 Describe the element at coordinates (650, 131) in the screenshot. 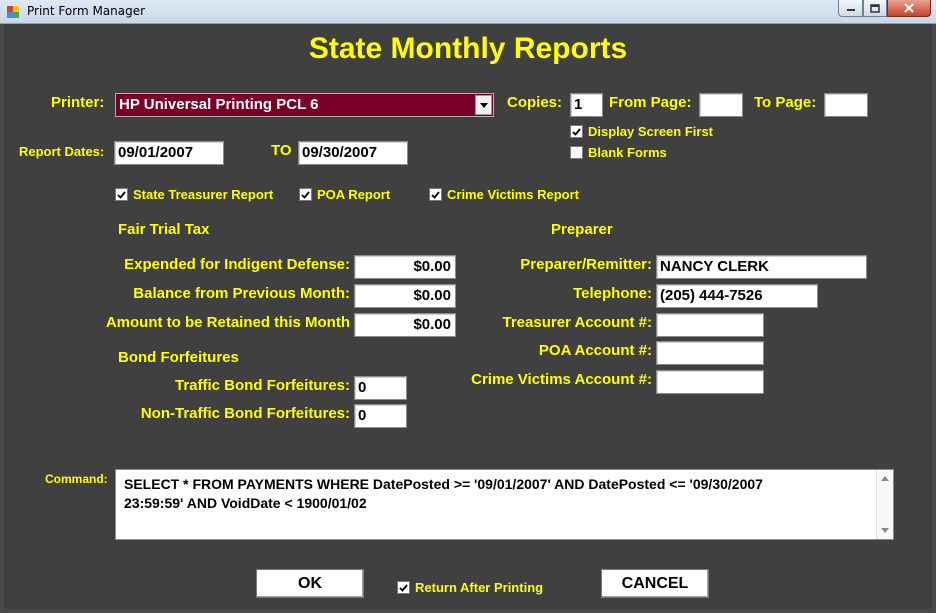

I see `display-screen-first-label: Display Screen First` at that location.